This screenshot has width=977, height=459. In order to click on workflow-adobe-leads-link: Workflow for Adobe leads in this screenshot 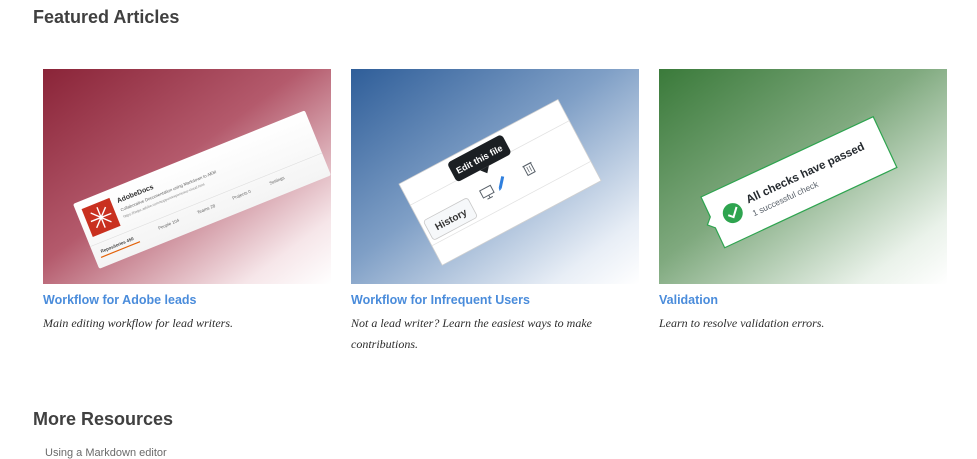, I will do `click(187, 300)`.